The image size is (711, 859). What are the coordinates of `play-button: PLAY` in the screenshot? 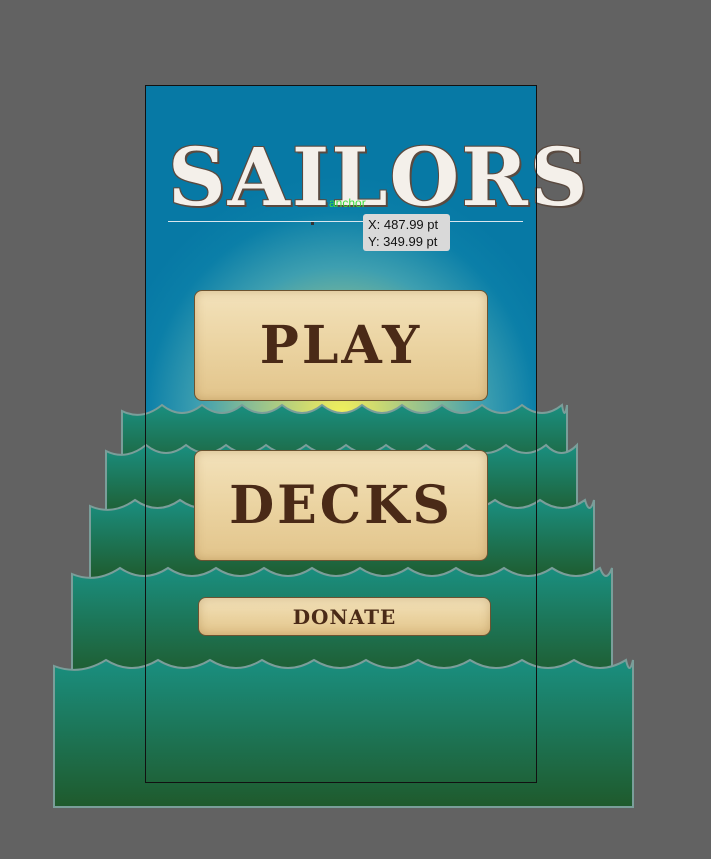 It's located at (341, 345).